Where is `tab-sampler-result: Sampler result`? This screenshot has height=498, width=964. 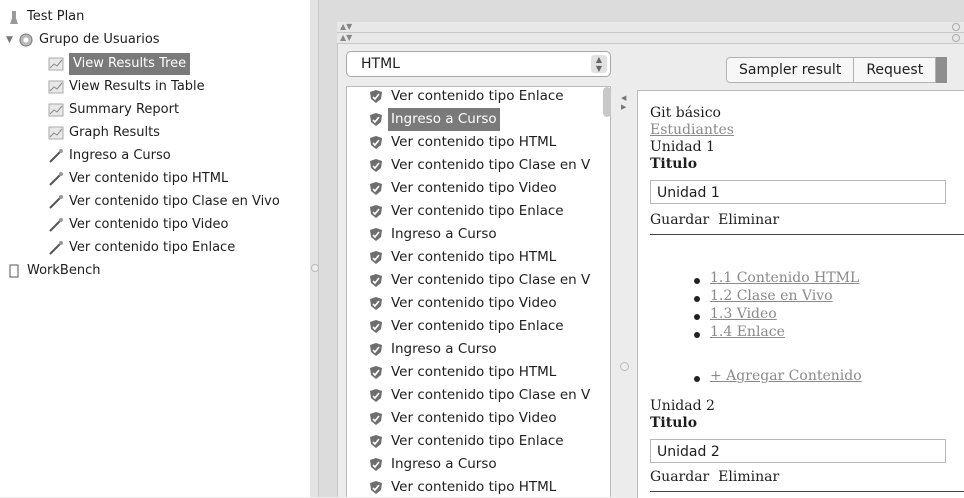
tab-sampler-result: Sampler result is located at coordinates (790, 70).